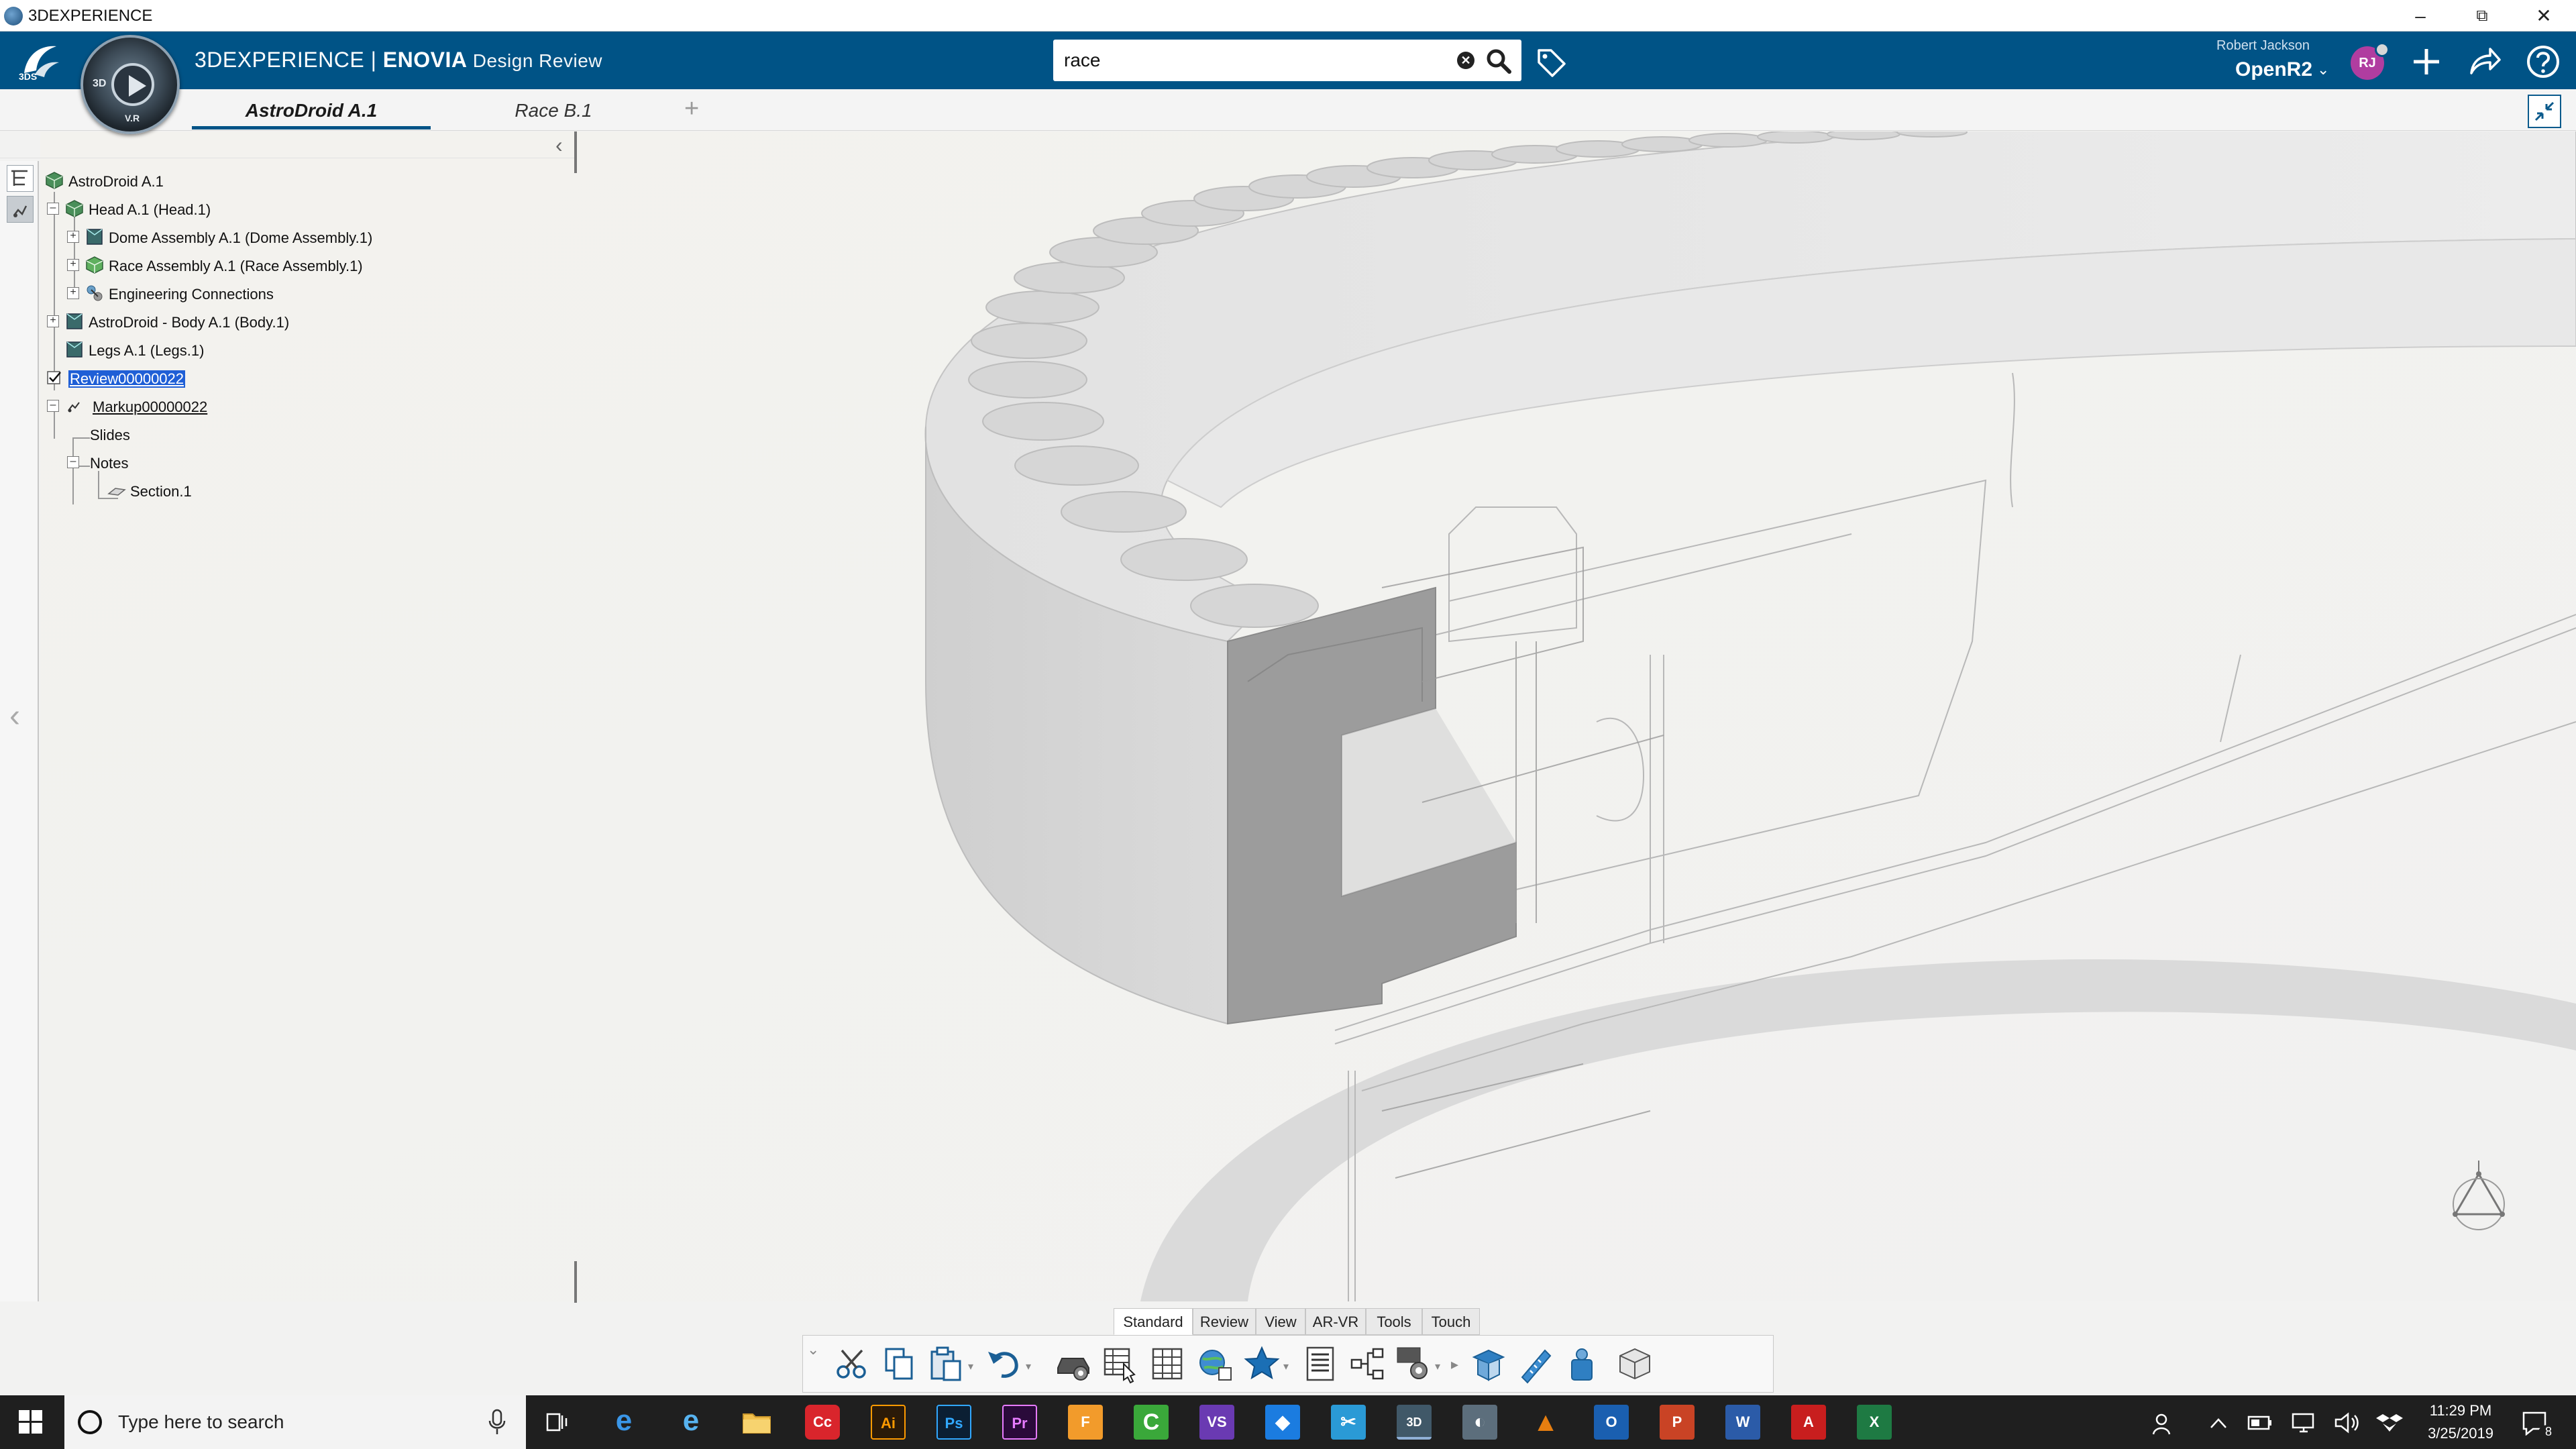 The width and height of the screenshot is (2576, 1449). What do you see at coordinates (1611, 1422) in the screenshot?
I see `outlook-icon: O` at bounding box center [1611, 1422].